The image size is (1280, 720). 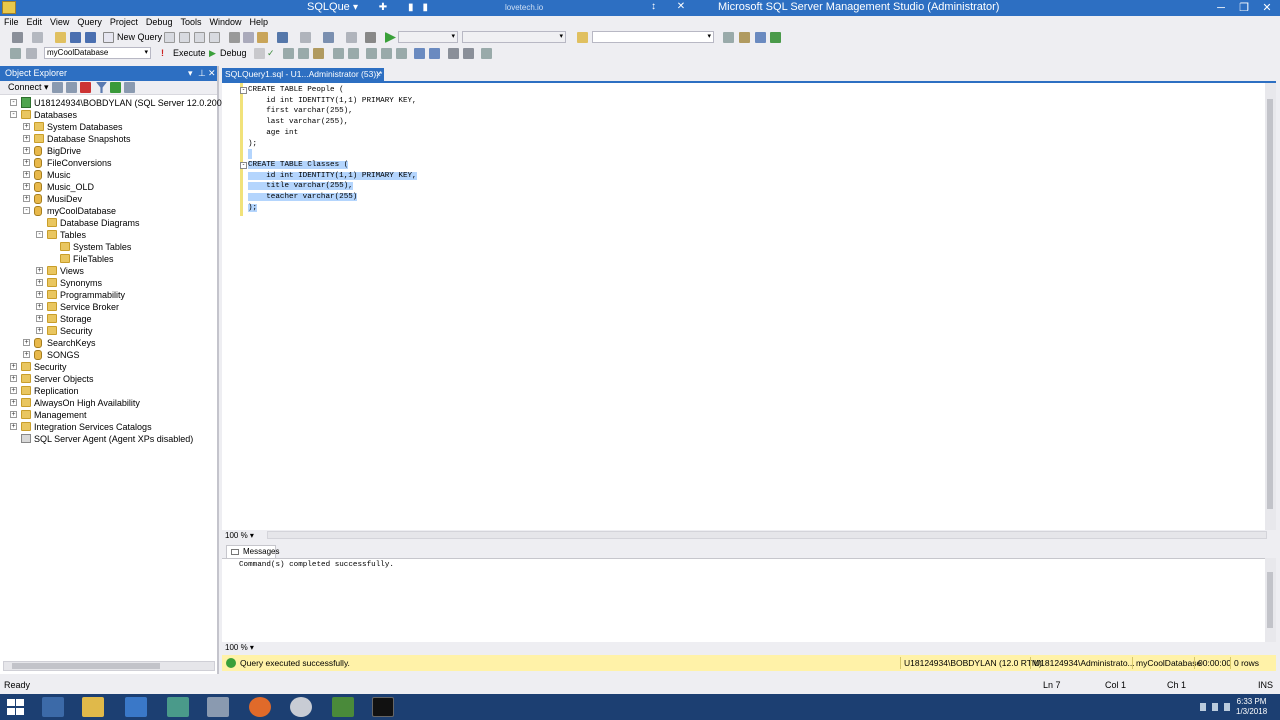 What do you see at coordinates (514, 37) in the screenshot?
I see `platform-combo: ▾` at bounding box center [514, 37].